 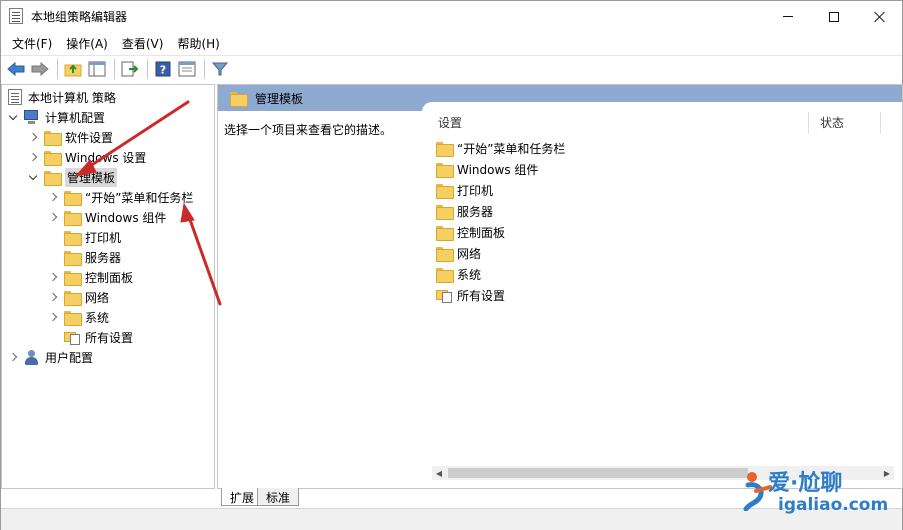 What do you see at coordinates (16, 69) in the screenshot?
I see `back-button` at bounding box center [16, 69].